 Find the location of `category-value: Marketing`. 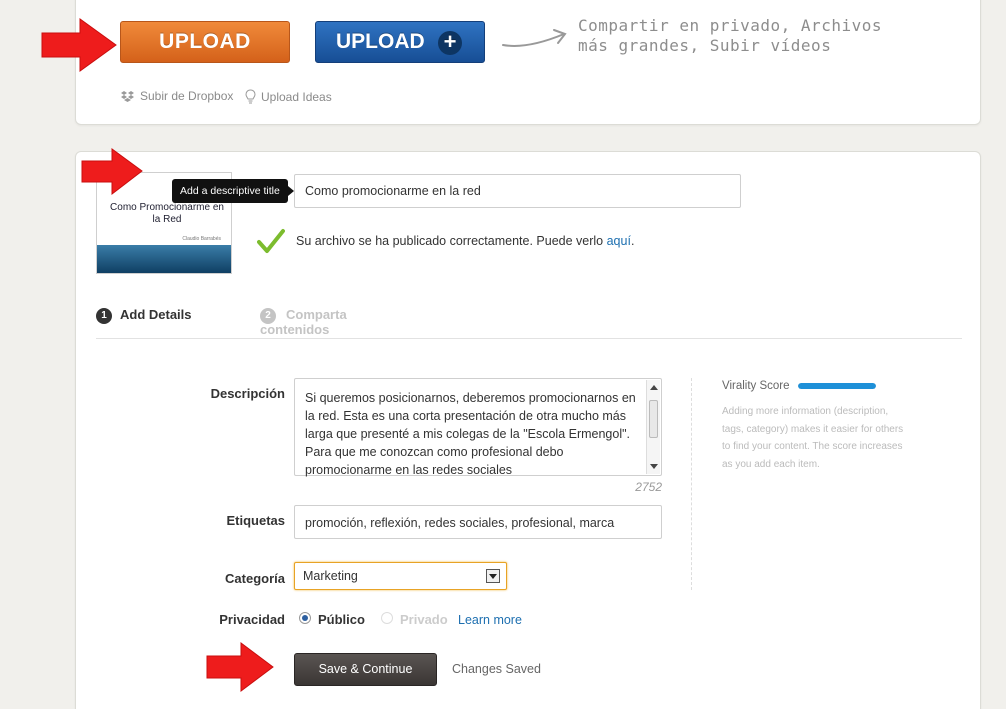

category-value: Marketing is located at coordinates (330, 576).